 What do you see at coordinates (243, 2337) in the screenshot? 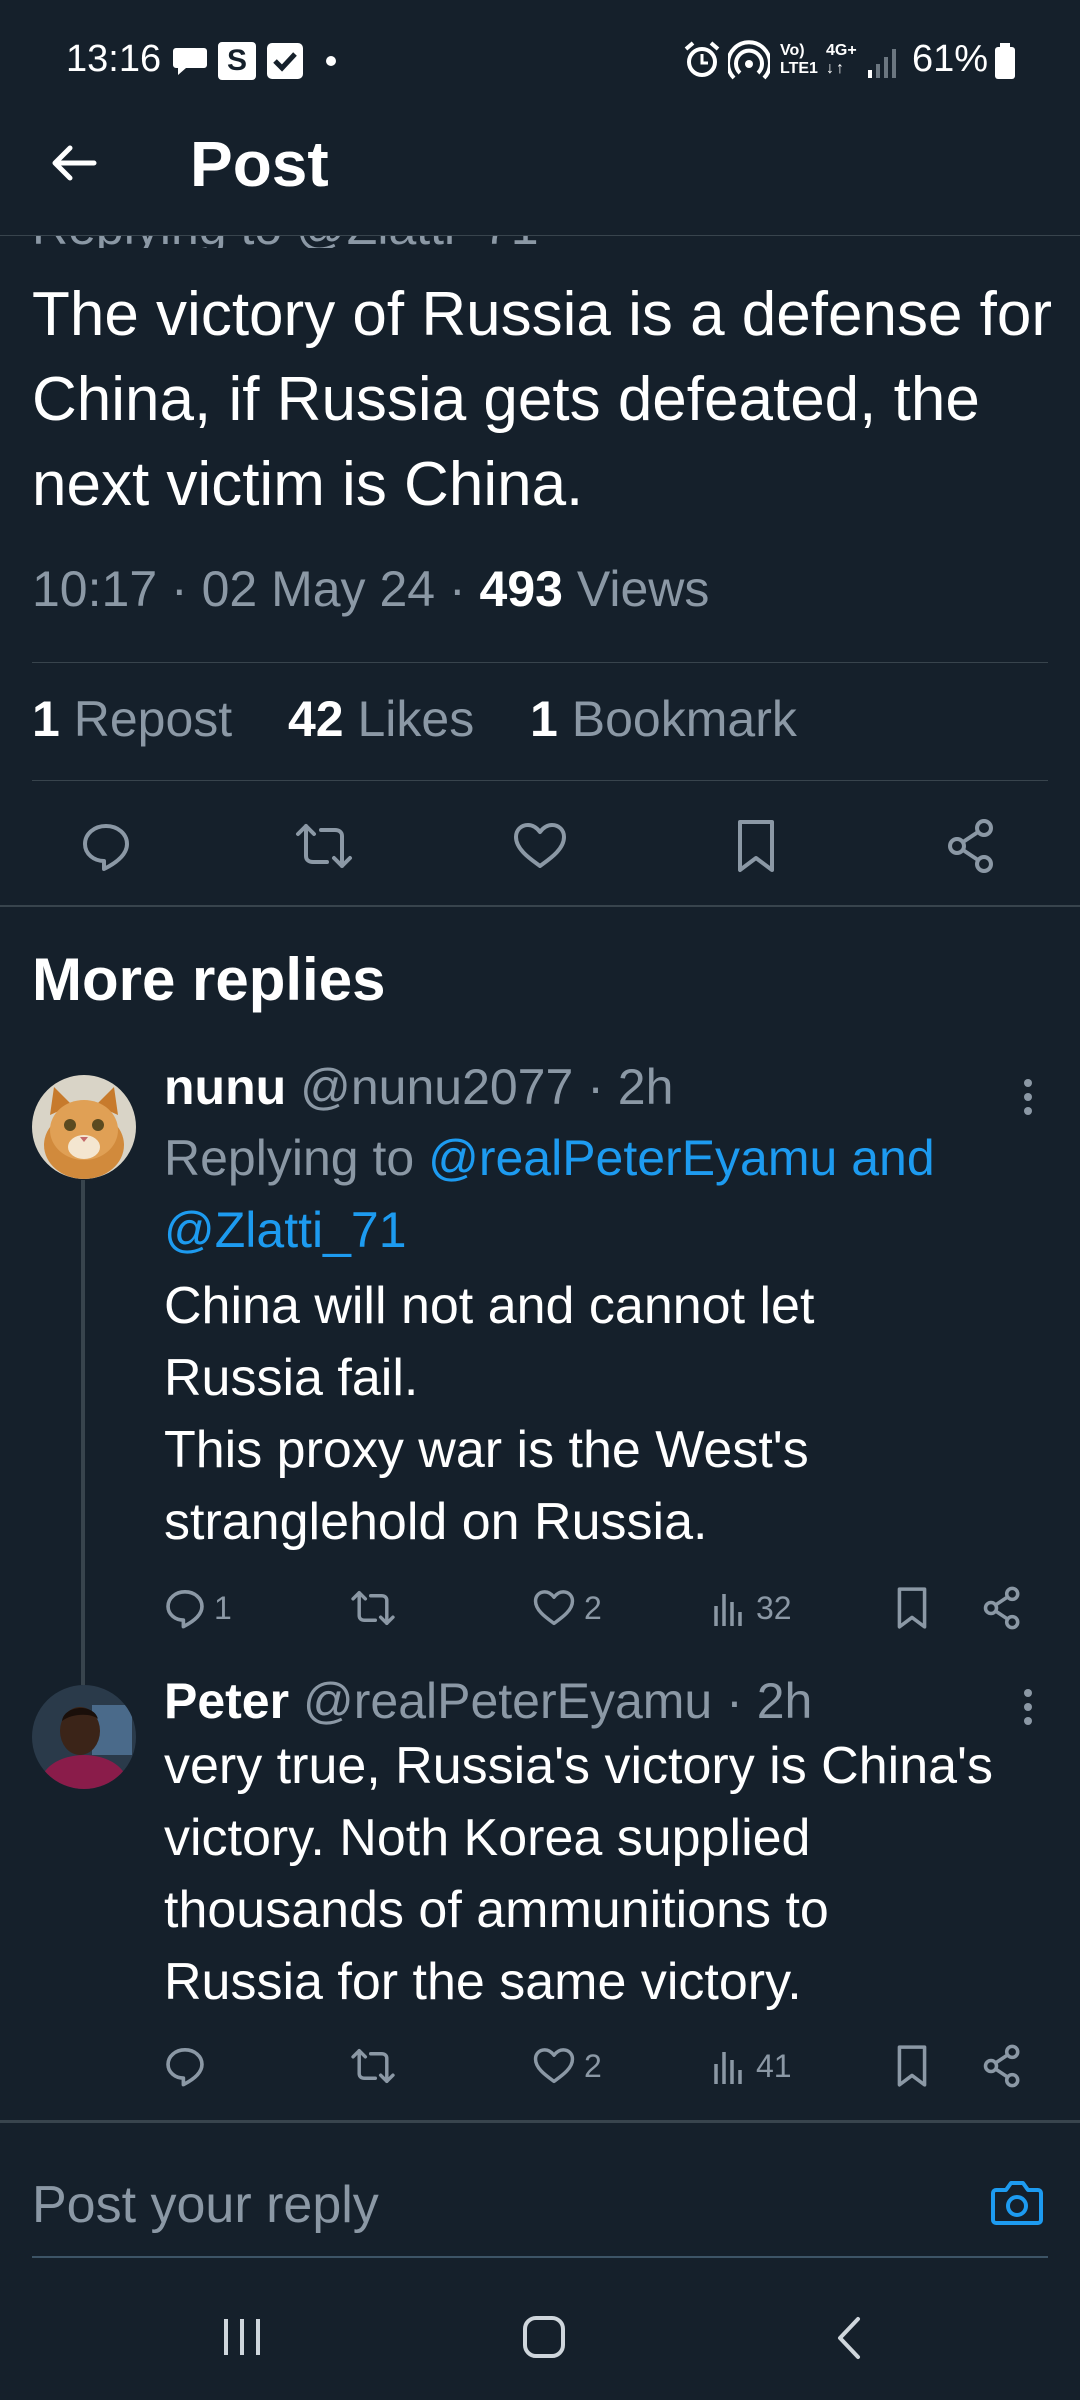
I see `recents-icon` at bounding box center [243, 2337].